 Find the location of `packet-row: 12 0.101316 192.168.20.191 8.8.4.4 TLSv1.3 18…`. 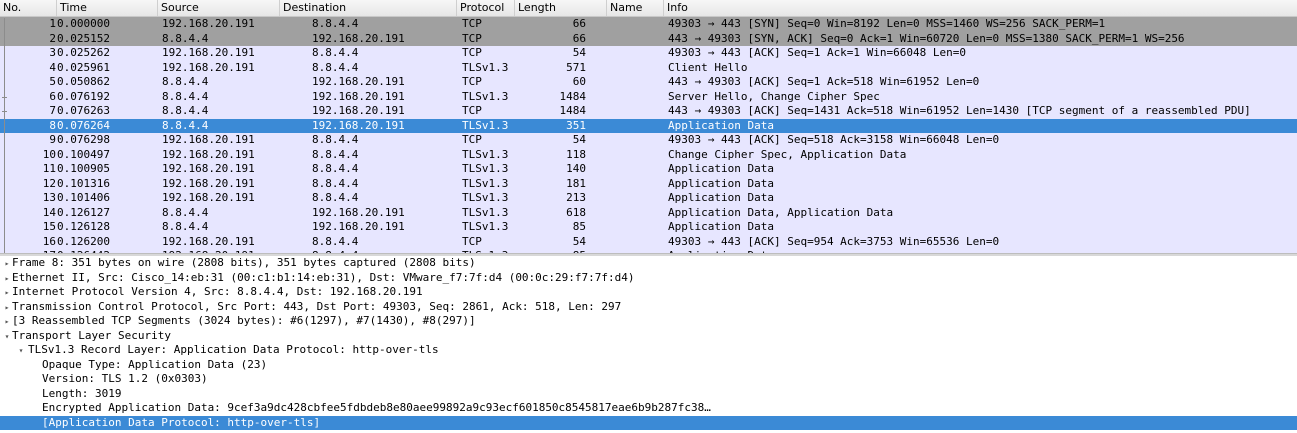

packet-row: 12 0.101316 192.168.20.191 8.8.4.4 TLSv1.3 18… is located at coordinates (648, 183).